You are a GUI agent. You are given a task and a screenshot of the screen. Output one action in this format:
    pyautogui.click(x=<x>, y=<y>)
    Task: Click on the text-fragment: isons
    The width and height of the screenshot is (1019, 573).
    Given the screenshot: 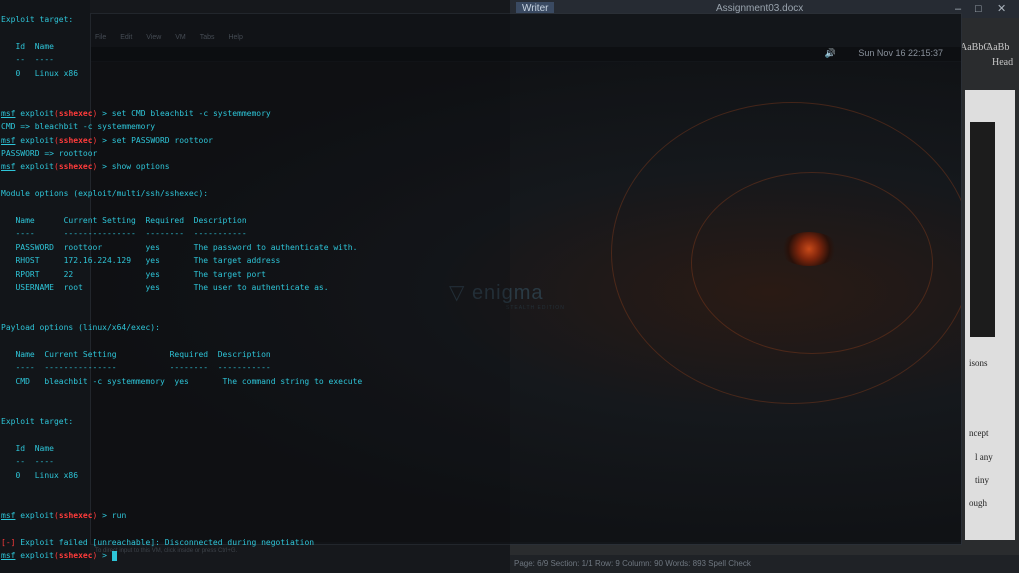 What is the action you would take?
    pyautogui.click(x=978, y=363)
    